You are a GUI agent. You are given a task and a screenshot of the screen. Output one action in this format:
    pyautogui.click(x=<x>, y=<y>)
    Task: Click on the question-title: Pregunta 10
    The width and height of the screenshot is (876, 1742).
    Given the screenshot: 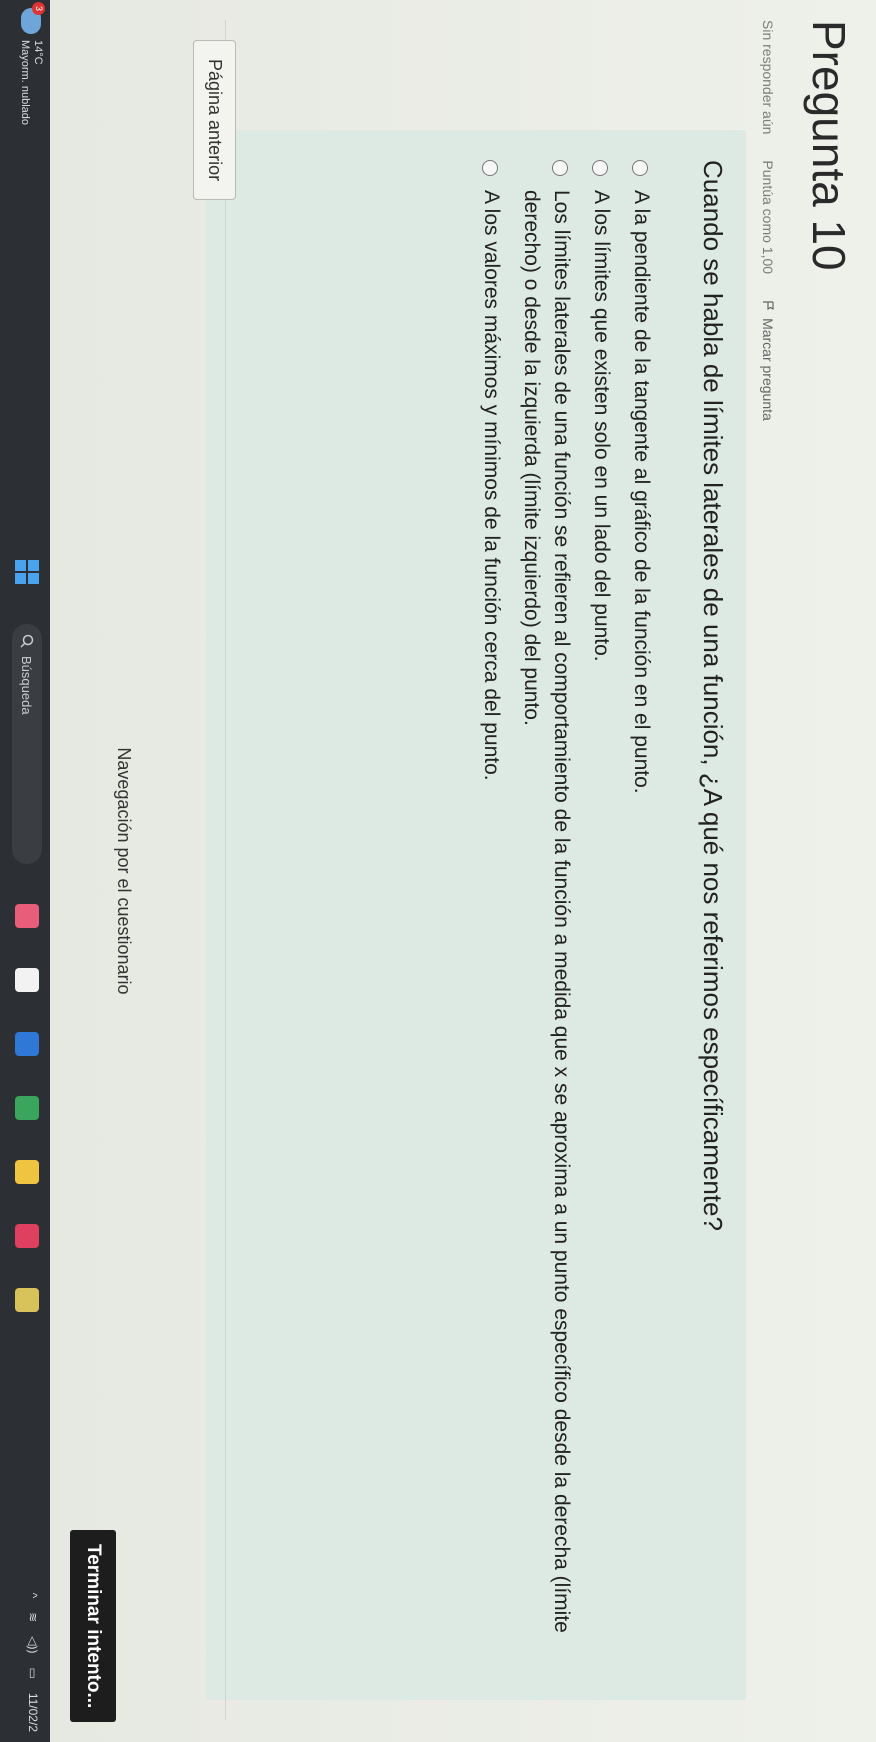 What is the action you would take?
    pyautogui.click(x=829, y=145)
    